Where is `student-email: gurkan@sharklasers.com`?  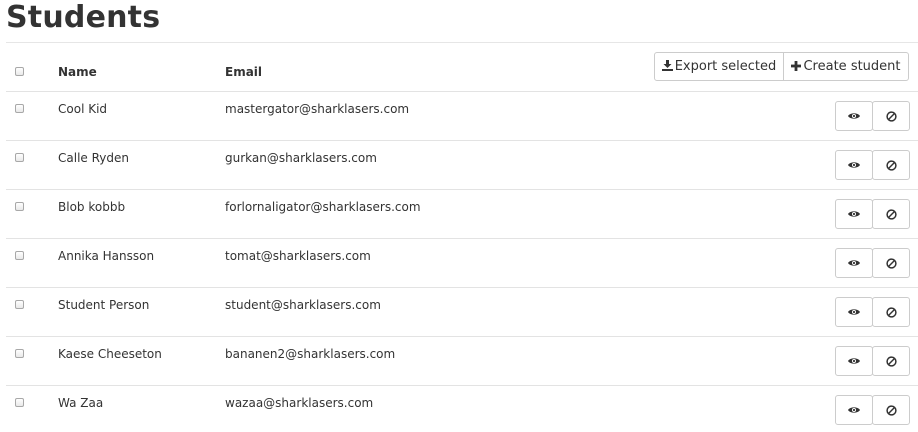 student-email: gurkan@sharklasers.com is located at coordinates (301, 158).